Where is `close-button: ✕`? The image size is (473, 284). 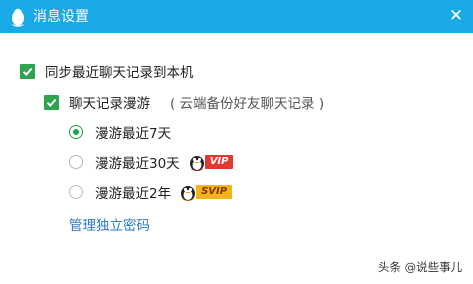 close-button: ✕ is located at coordinates (456, 16).